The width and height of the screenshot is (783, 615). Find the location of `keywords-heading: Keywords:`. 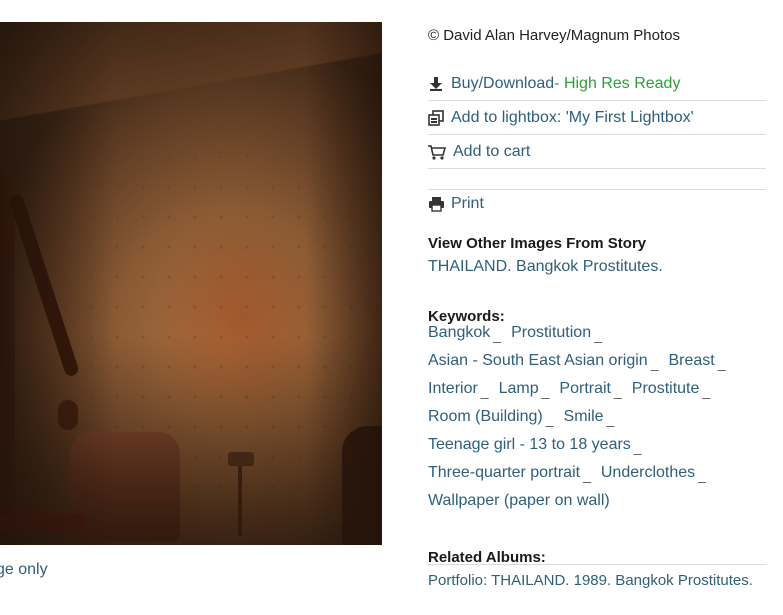

keywords-heading: Keywords: is located at coordinates (466, 316).